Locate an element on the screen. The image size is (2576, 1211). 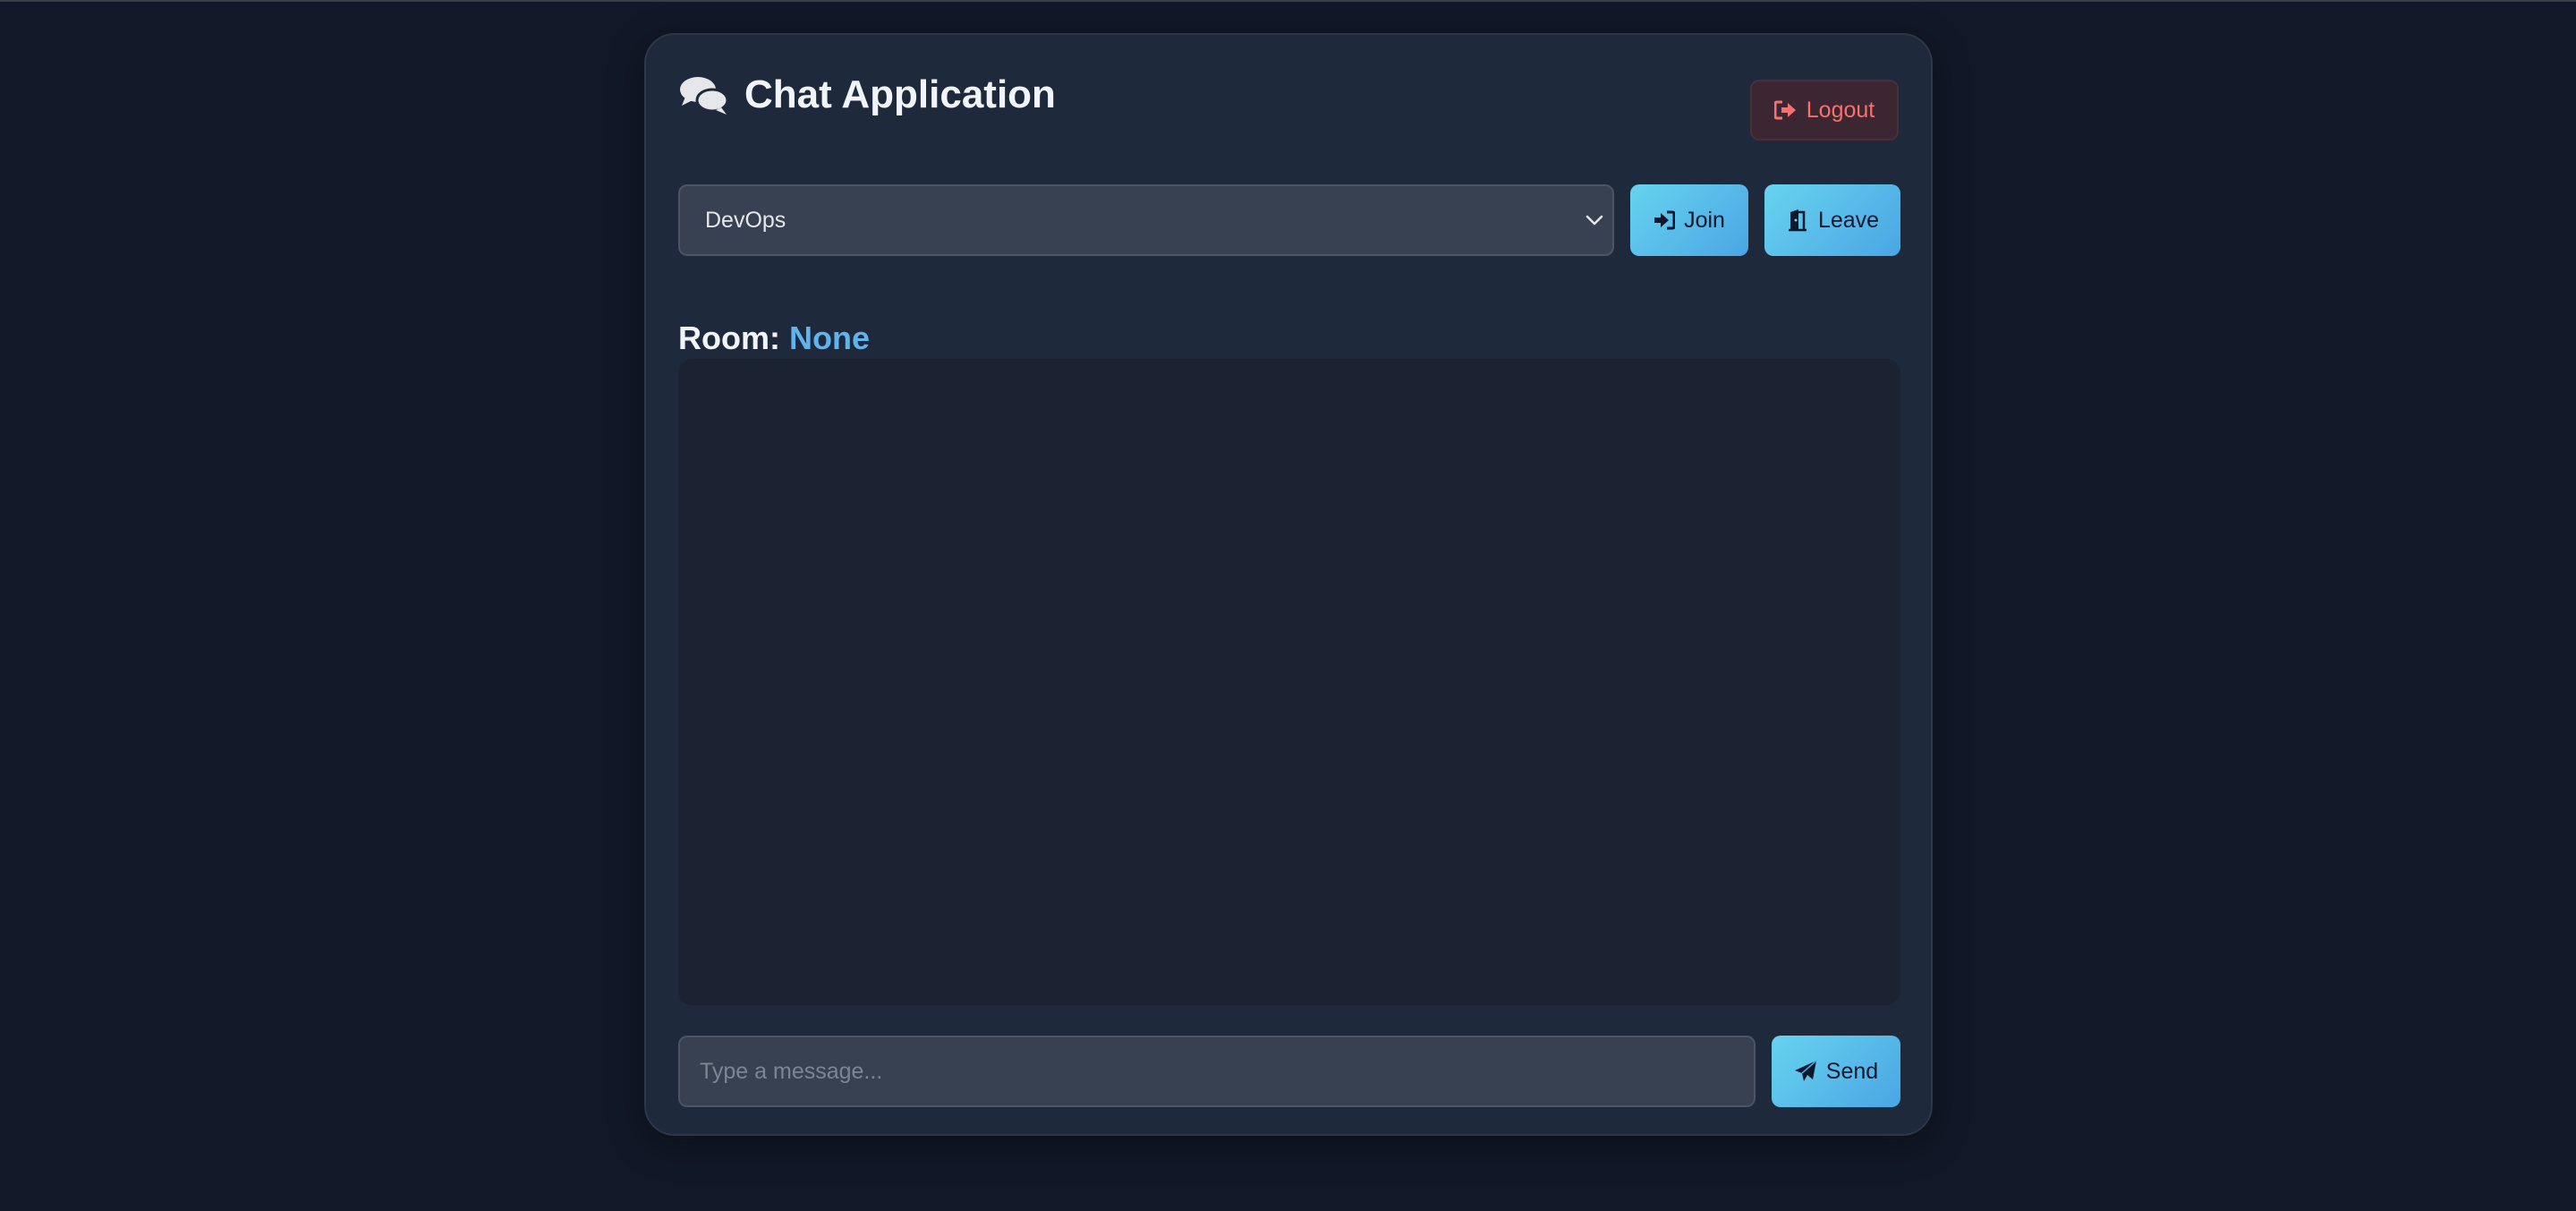
logout-label: Logout is located at coordinates (1840, 110).